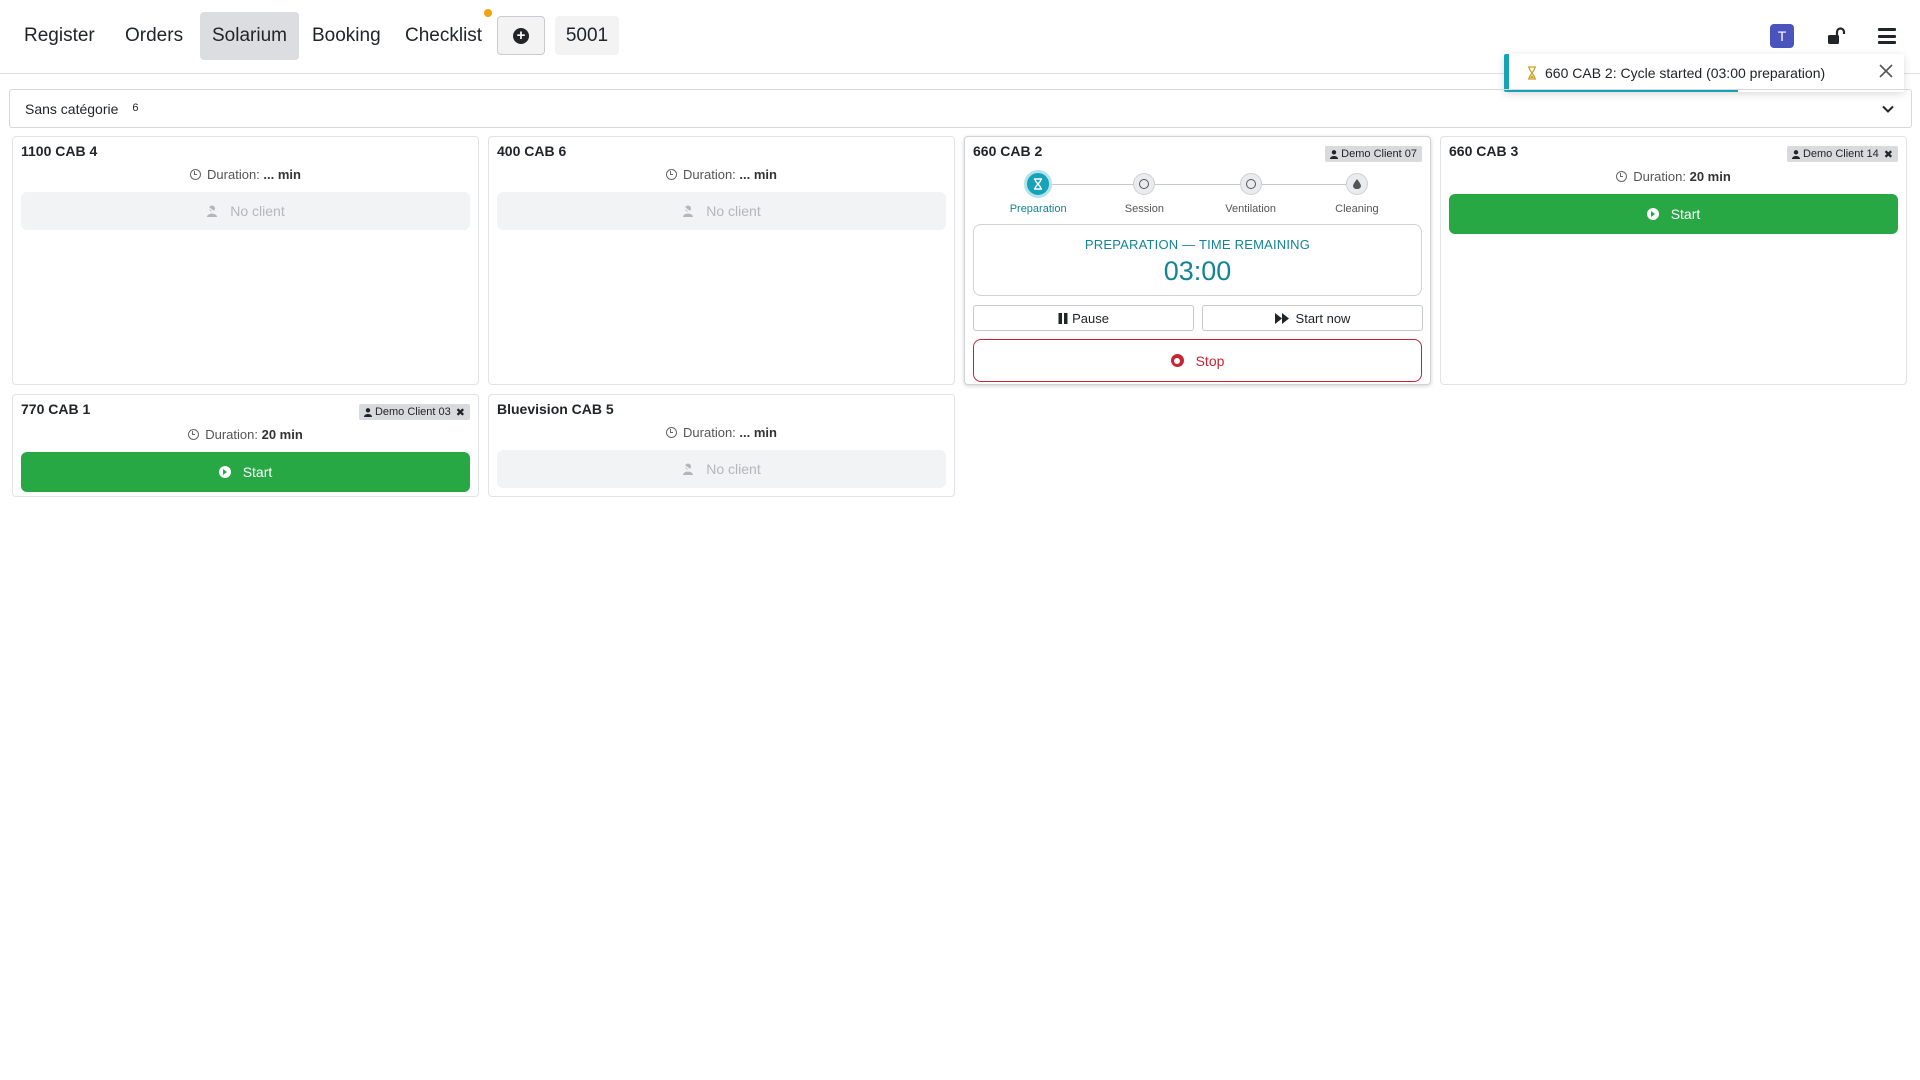 The height and width of the screenshot is (1080, 1920). Describe the element at coordinates (587, 35) in the screenshot. I see `register-number: 5001` at that location.